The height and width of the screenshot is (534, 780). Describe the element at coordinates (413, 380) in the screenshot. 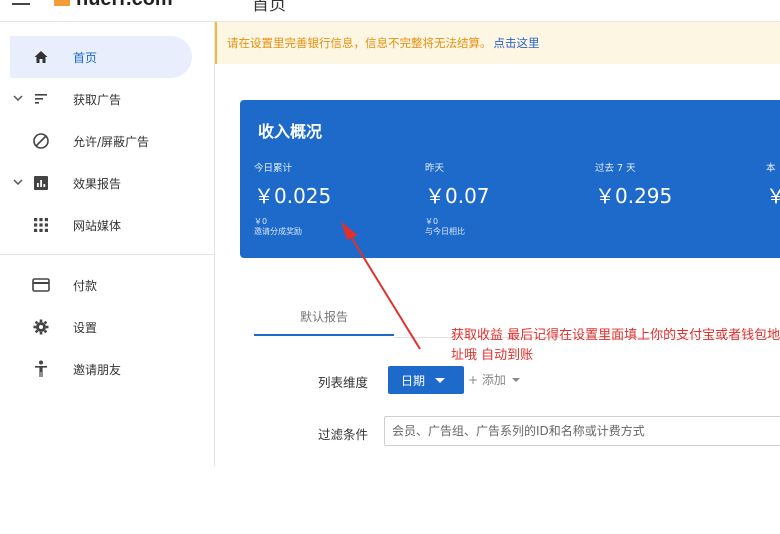

I see `date-dimension-label: 日期` at that location.